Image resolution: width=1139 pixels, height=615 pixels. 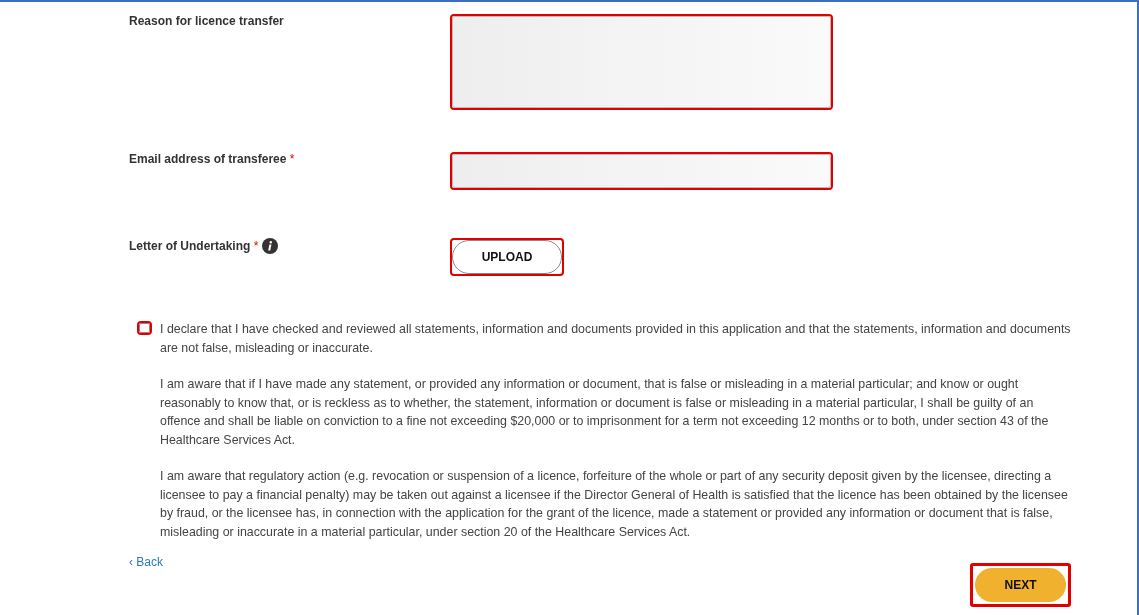 I want to click on info-icon, so click(x=270, y=246).